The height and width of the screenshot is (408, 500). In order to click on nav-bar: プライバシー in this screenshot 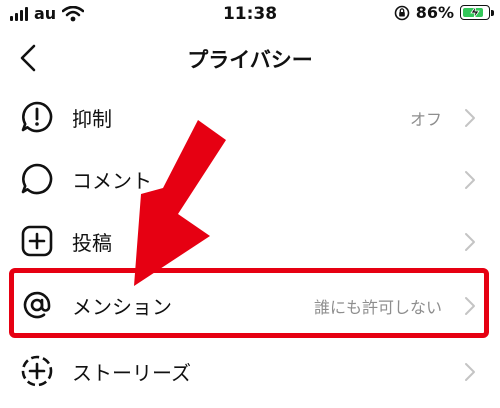, I will do `click(250, 58)`.